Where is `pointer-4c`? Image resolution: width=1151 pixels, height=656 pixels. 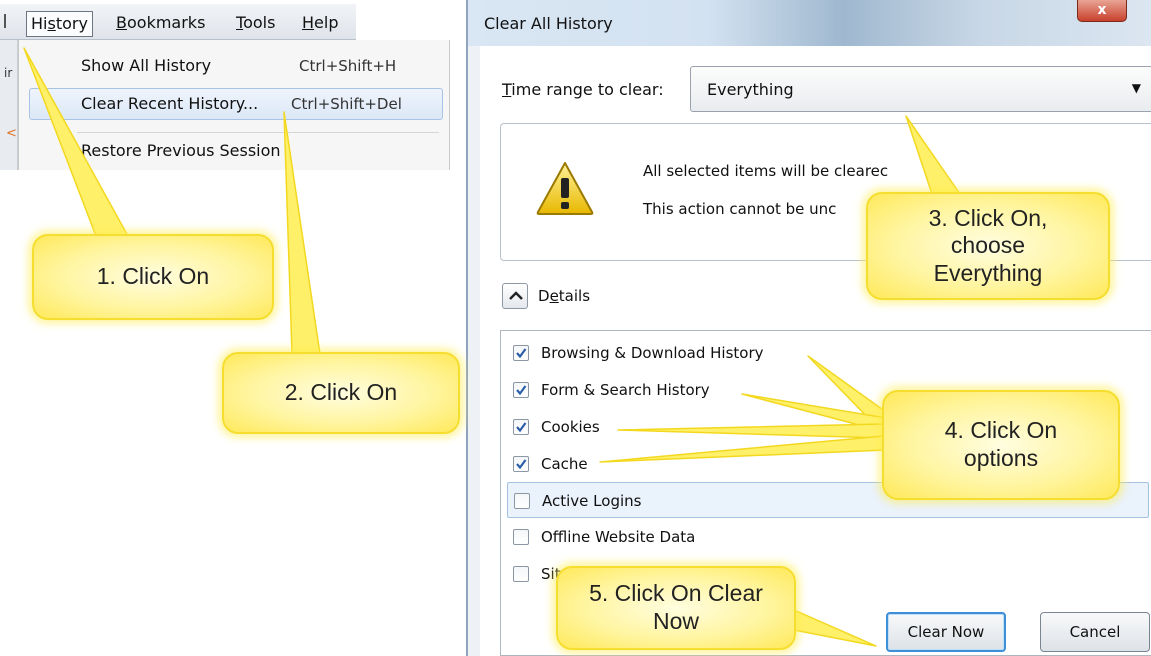 pointer-4c is located at coordinates (751, 431).